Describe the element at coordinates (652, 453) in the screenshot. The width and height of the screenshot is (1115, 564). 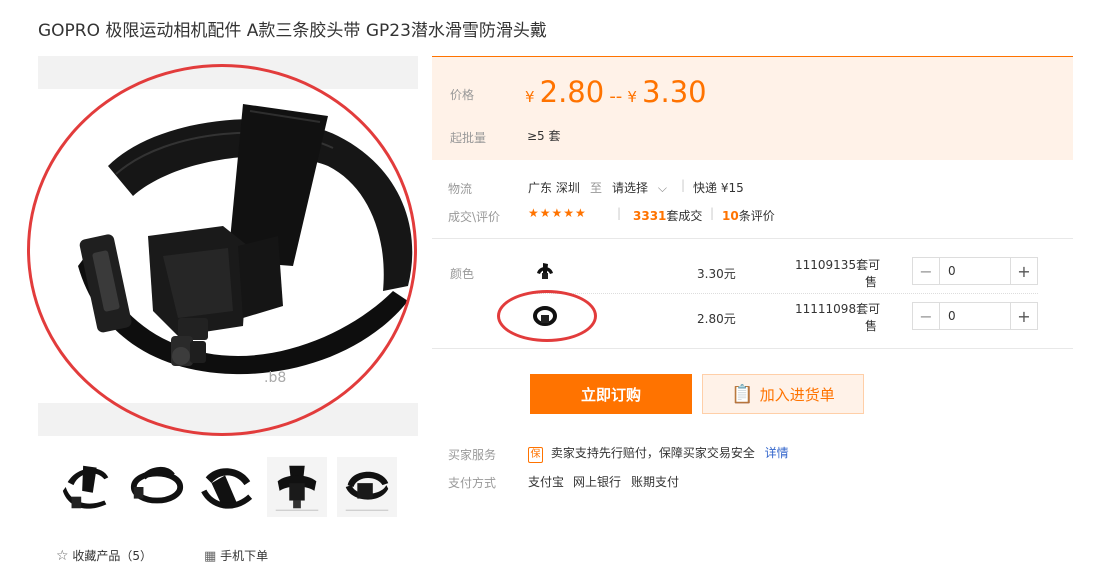
I see `buyer-service-text: 卖家支持先行赔付，保障买家交易安全` at that location.